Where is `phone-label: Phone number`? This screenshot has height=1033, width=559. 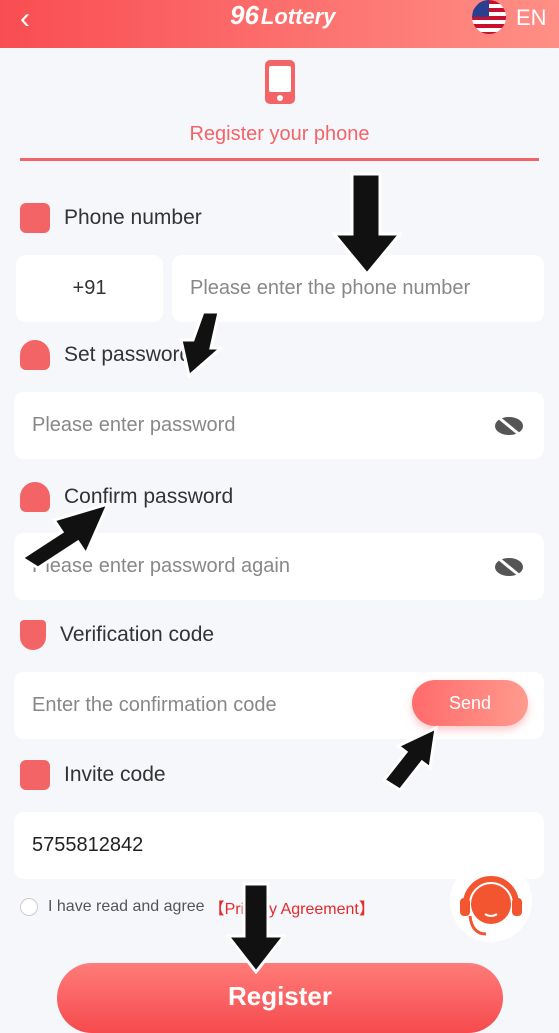 phone-label: Phone number is located at coordinates (111, 218).